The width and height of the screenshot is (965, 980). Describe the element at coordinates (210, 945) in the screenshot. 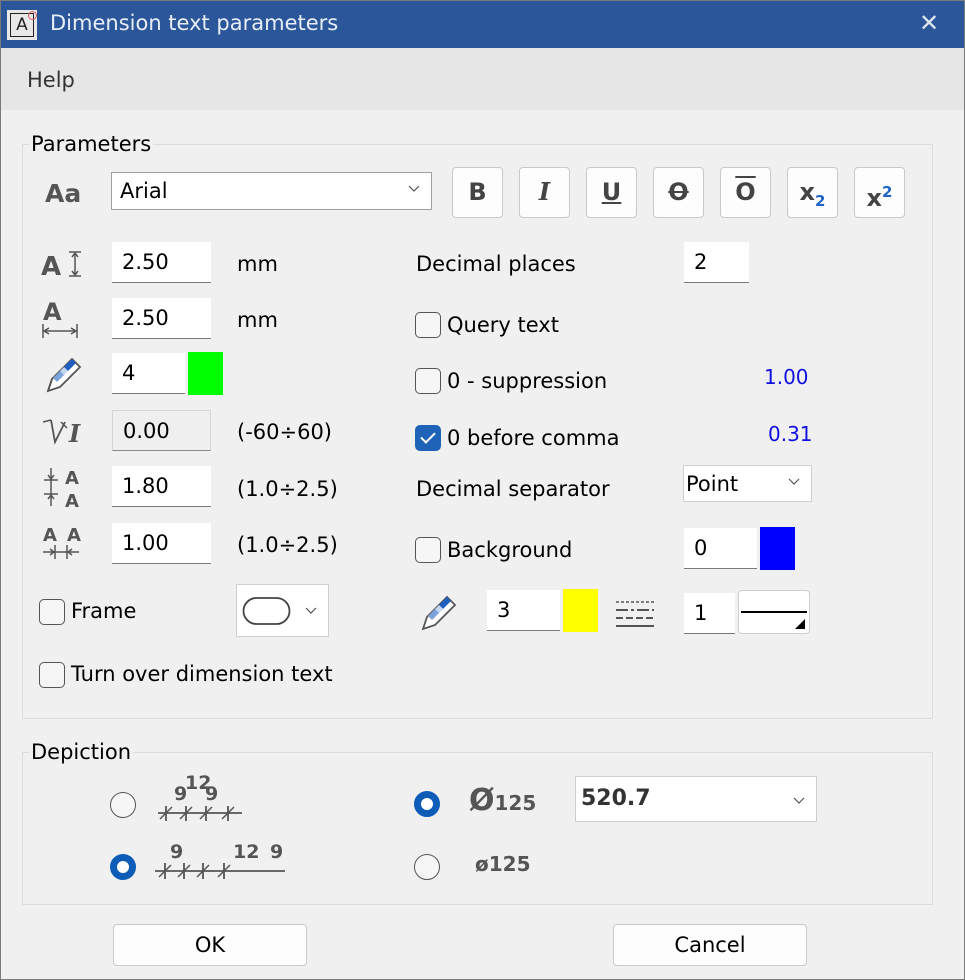

I see `ok-button: OK` at that location.